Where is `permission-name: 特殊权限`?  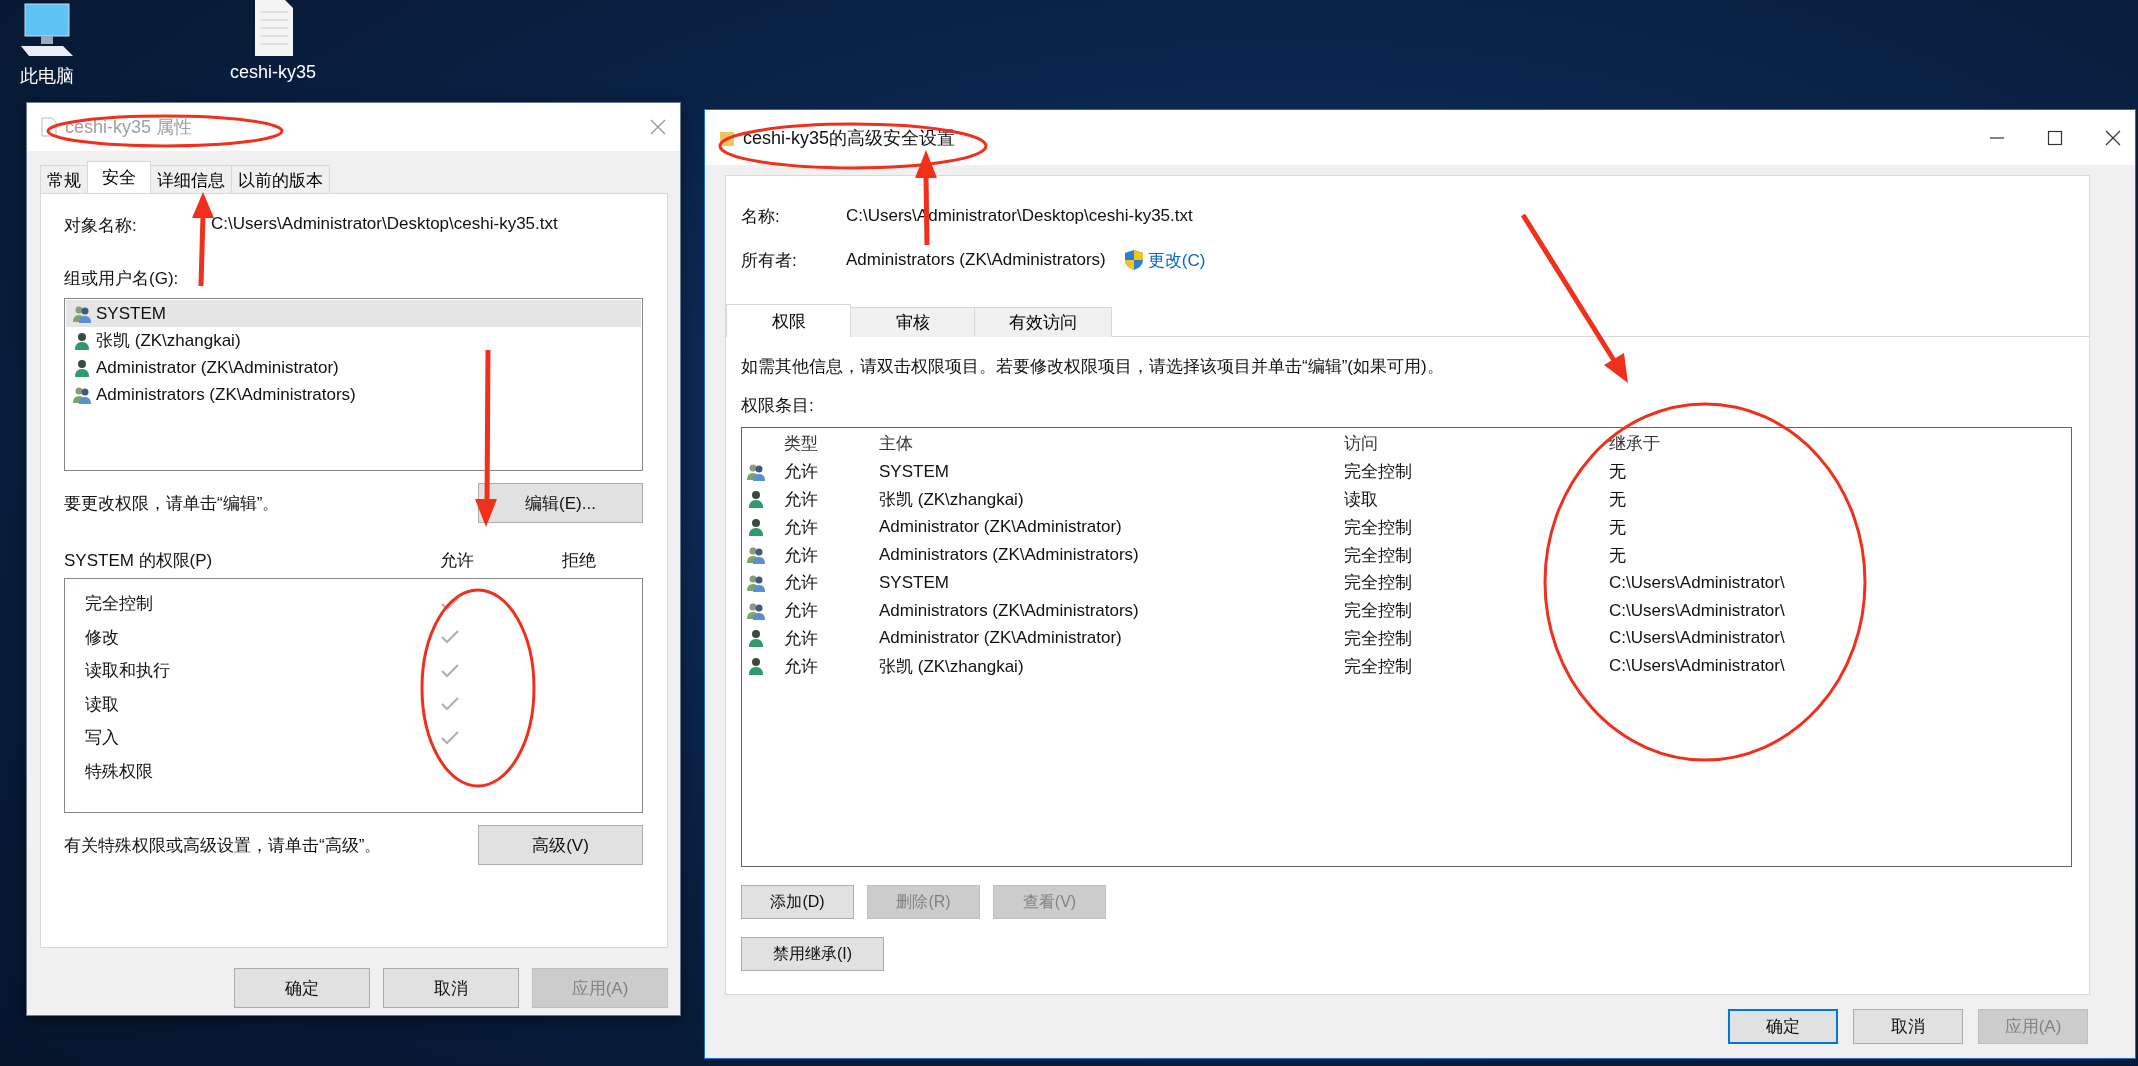 permission-name: 特殊权限 is located at coordinates (119, 771).